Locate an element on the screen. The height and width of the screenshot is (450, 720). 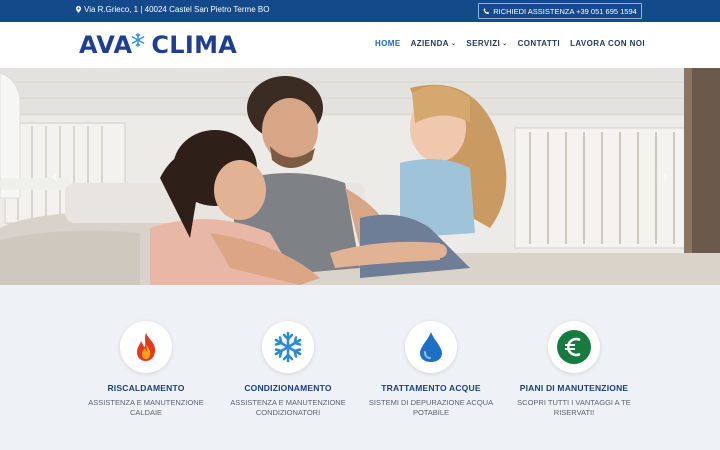
phone-icon is located at coordinates (486, 10).